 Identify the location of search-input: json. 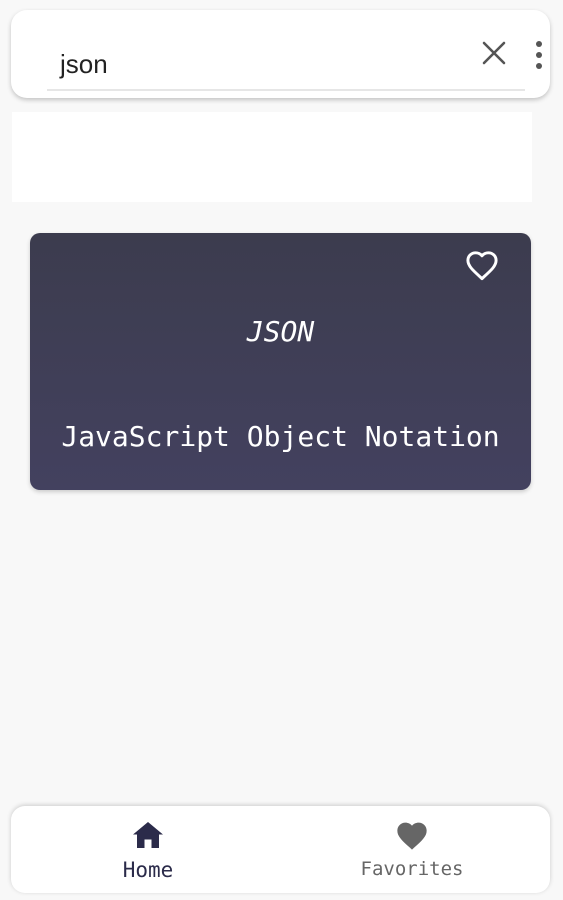
(84, 64).